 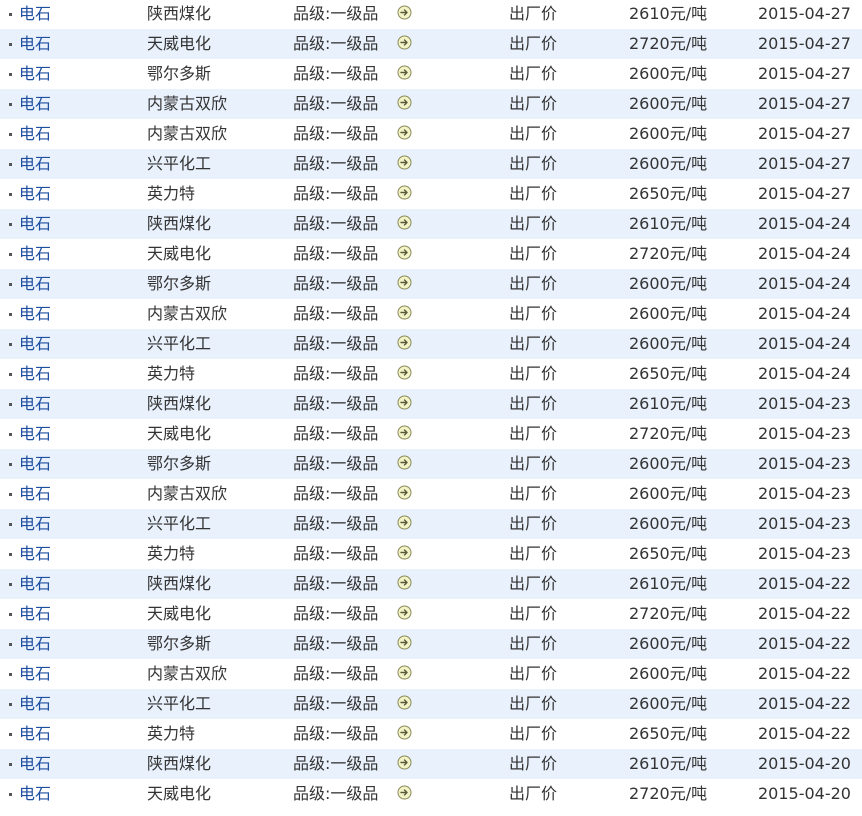 I want to click on date-value: 2015-04-27, so click(x=804, y=73).